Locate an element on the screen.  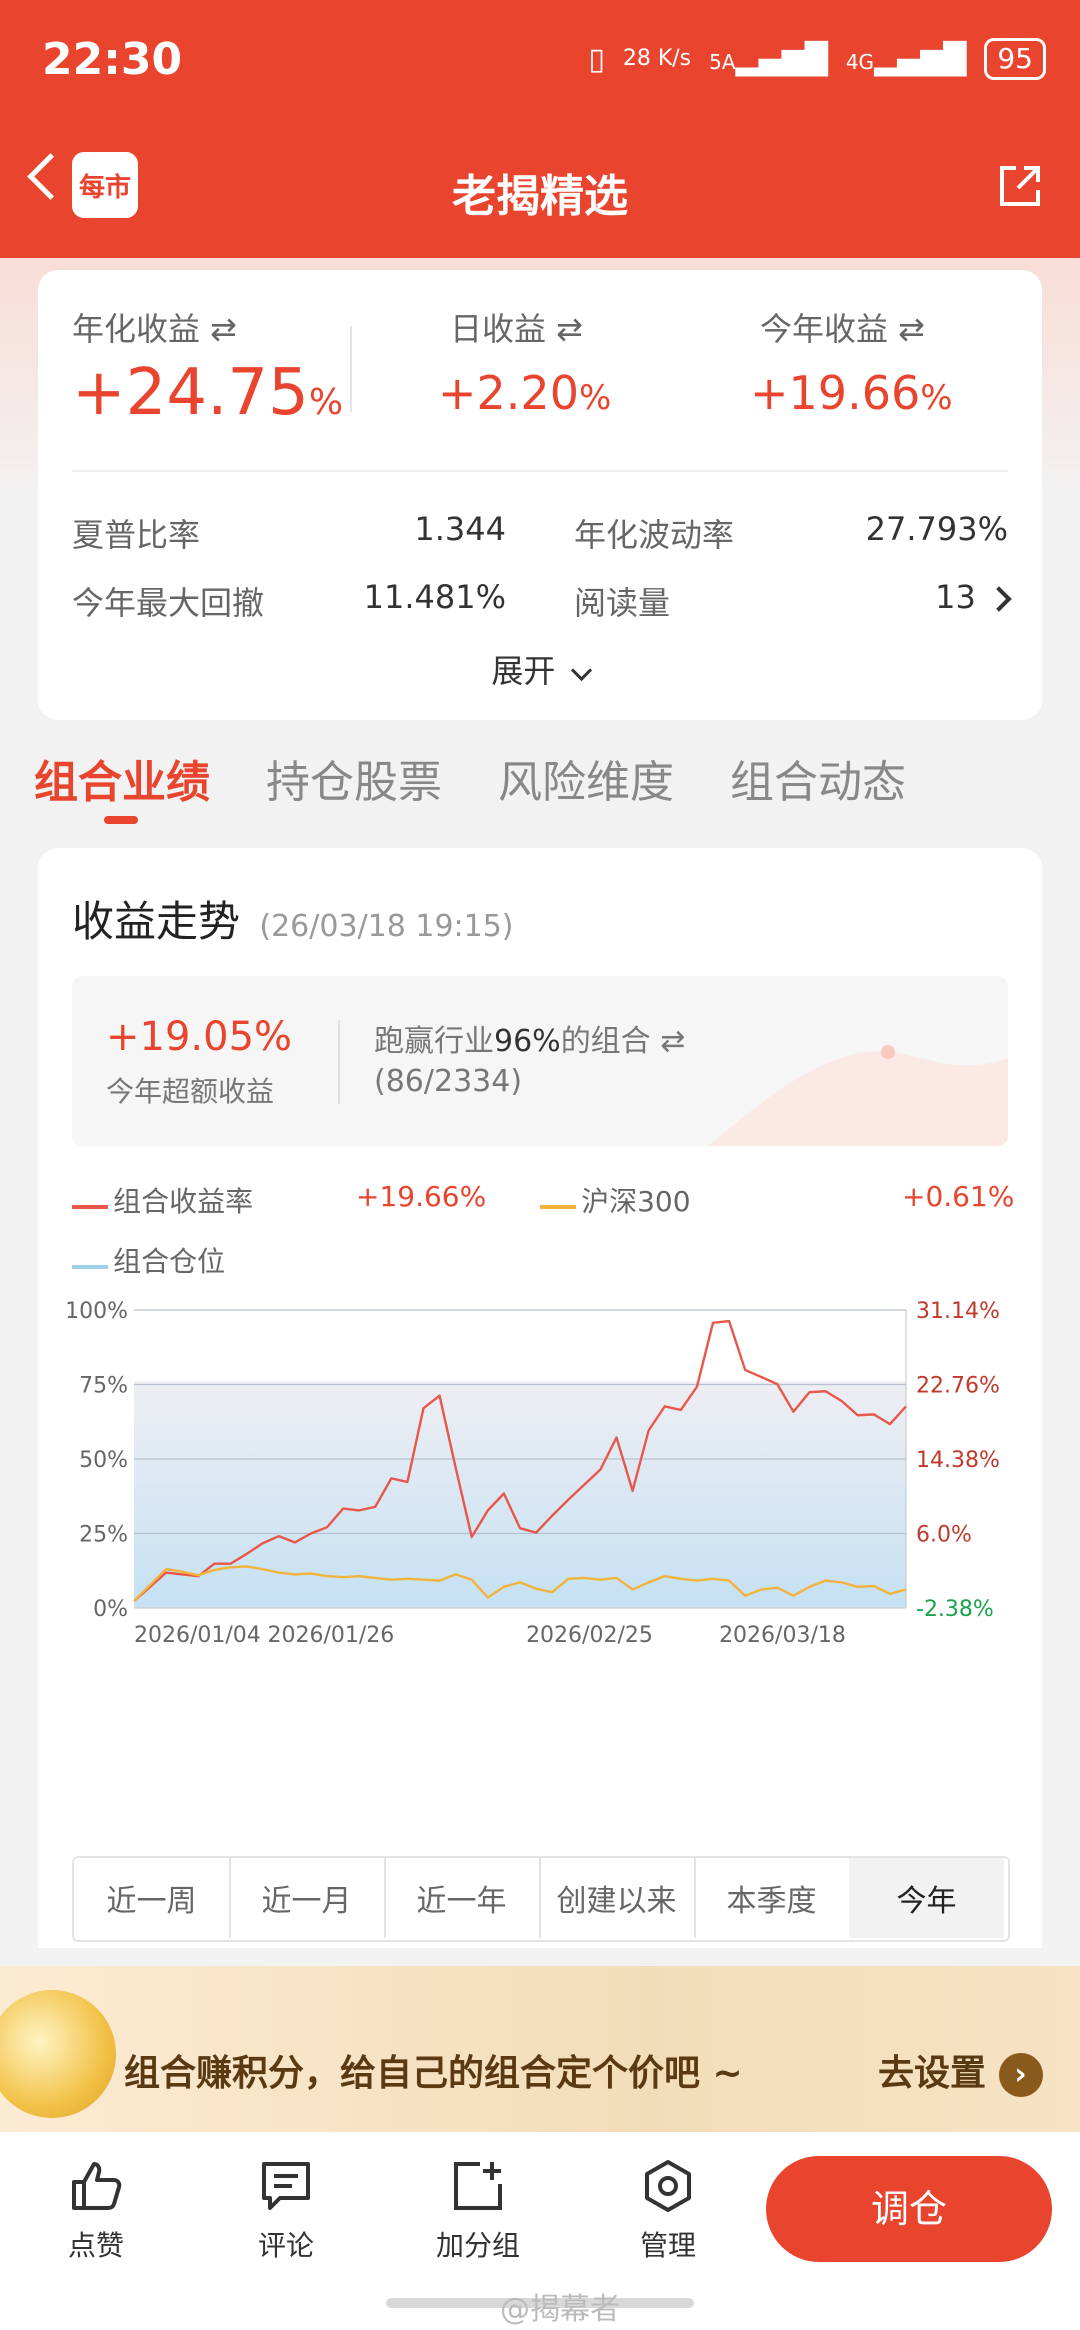
legend-item-hs300: 沪深300 is located at coordinates (615, 1200).